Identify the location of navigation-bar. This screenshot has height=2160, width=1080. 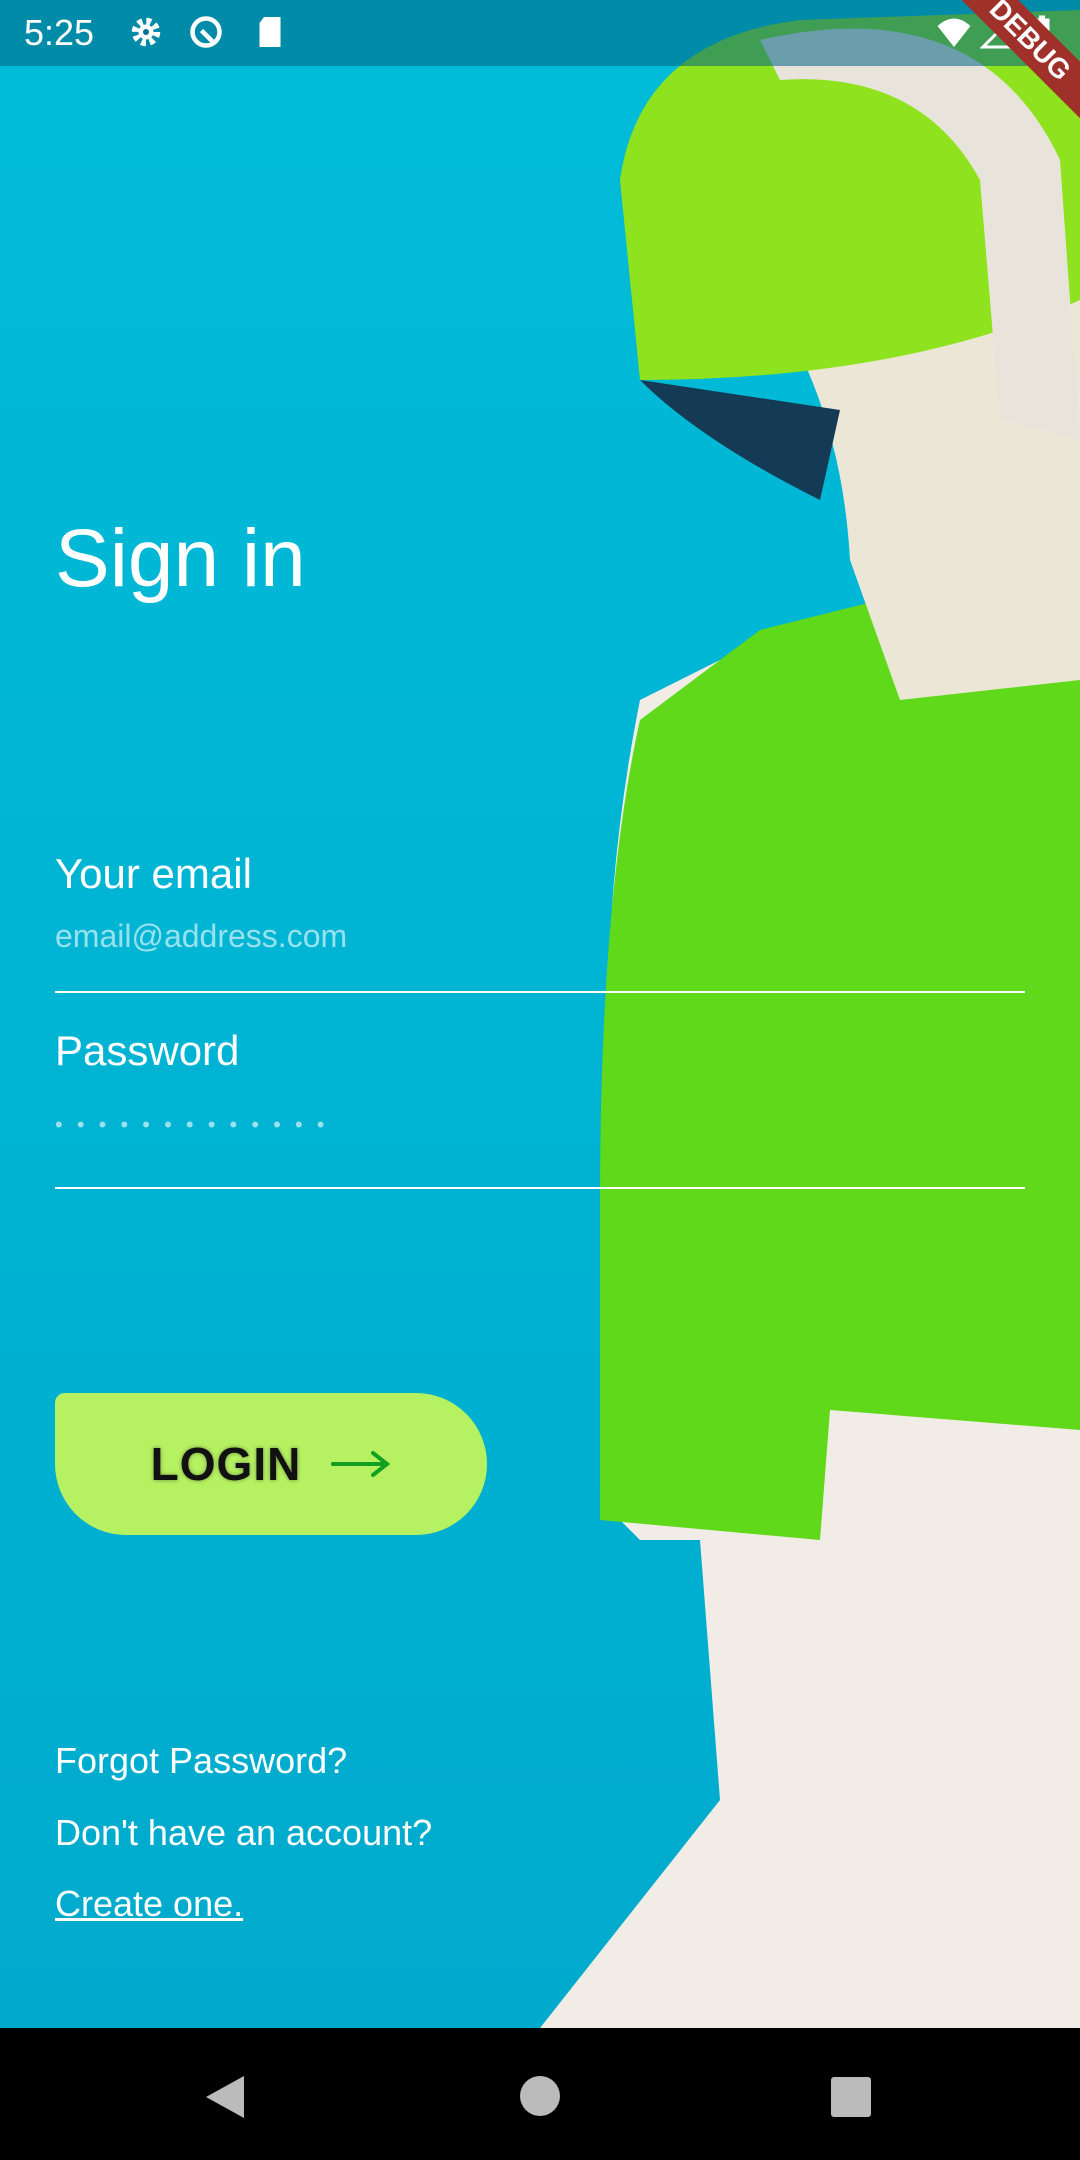
(540, 2094).